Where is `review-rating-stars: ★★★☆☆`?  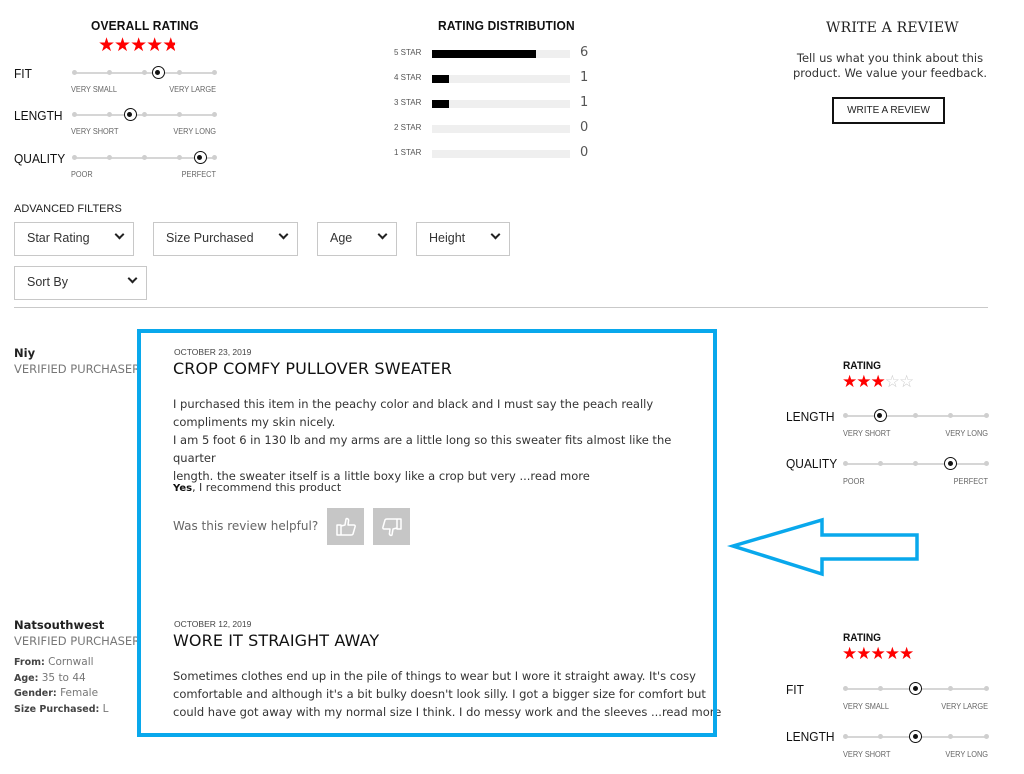
review-rating-stars: ★★★☆☆ is located at coordinates (878, 382).